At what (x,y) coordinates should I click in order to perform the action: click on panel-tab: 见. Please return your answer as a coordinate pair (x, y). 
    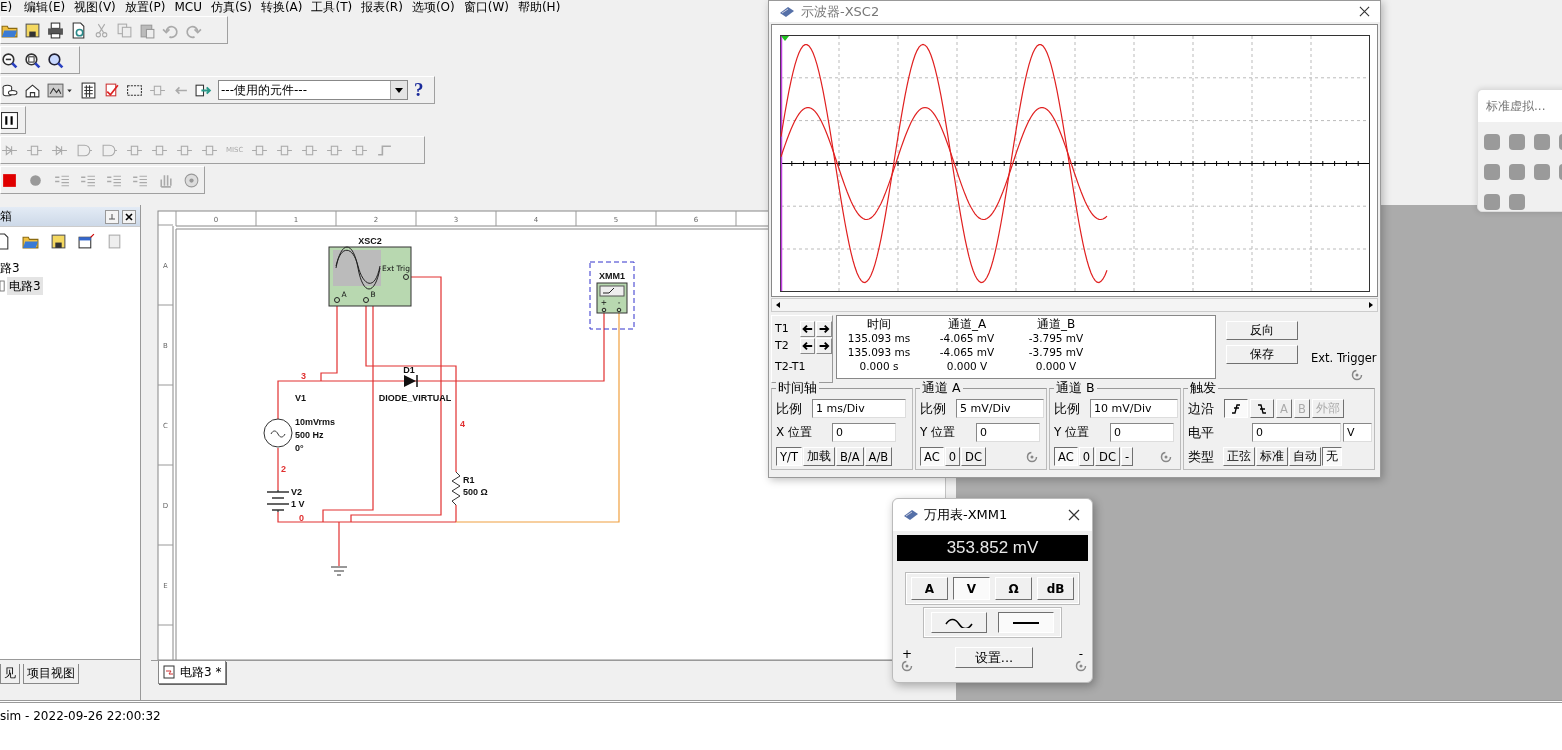
    Looking at the image, I should click on (10, 674).